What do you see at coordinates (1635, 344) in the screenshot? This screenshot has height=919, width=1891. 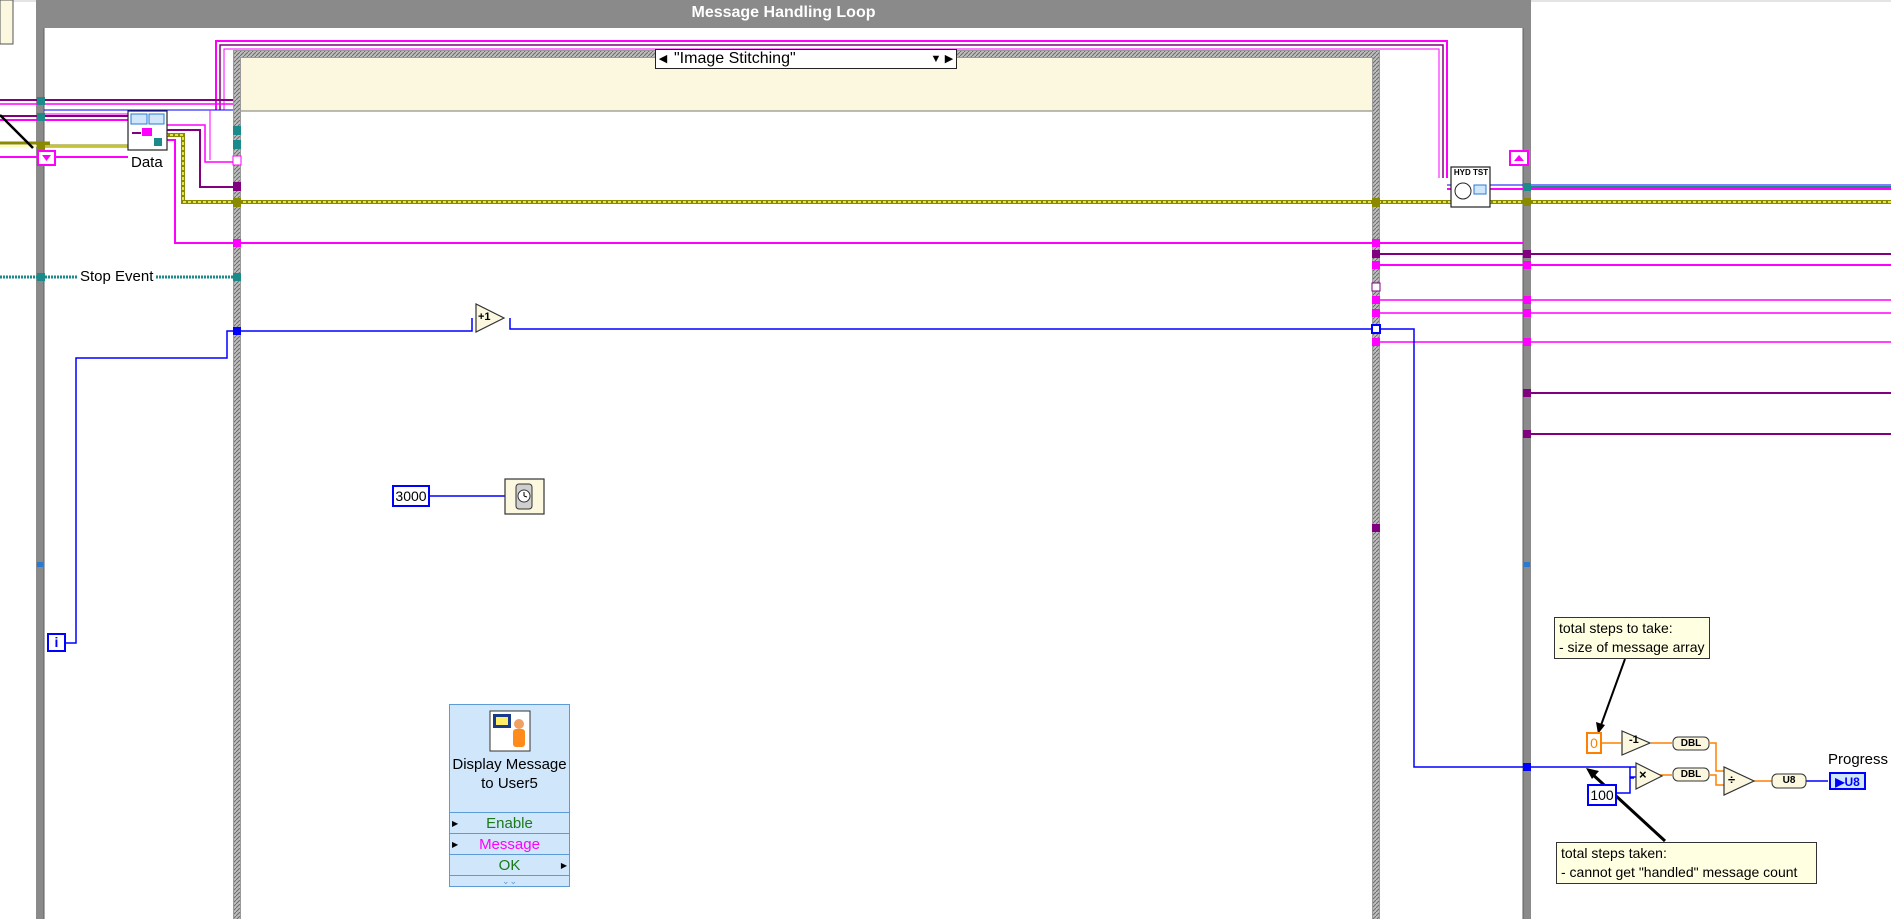 I see `wire-right-bundle` at bounding box center [1635, 344].